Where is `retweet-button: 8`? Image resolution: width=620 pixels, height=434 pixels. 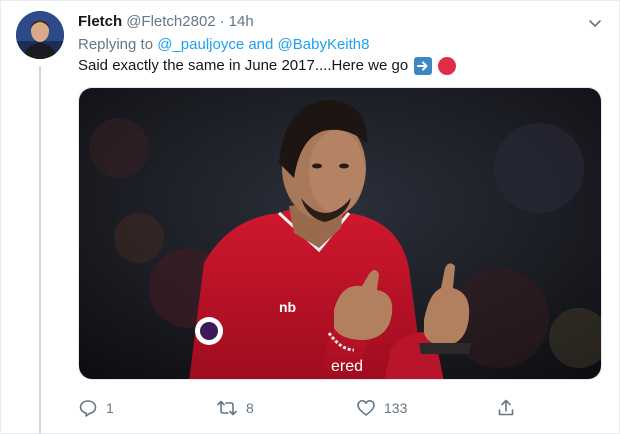
retweet-button: 8 is located at coordinates (235, 408).